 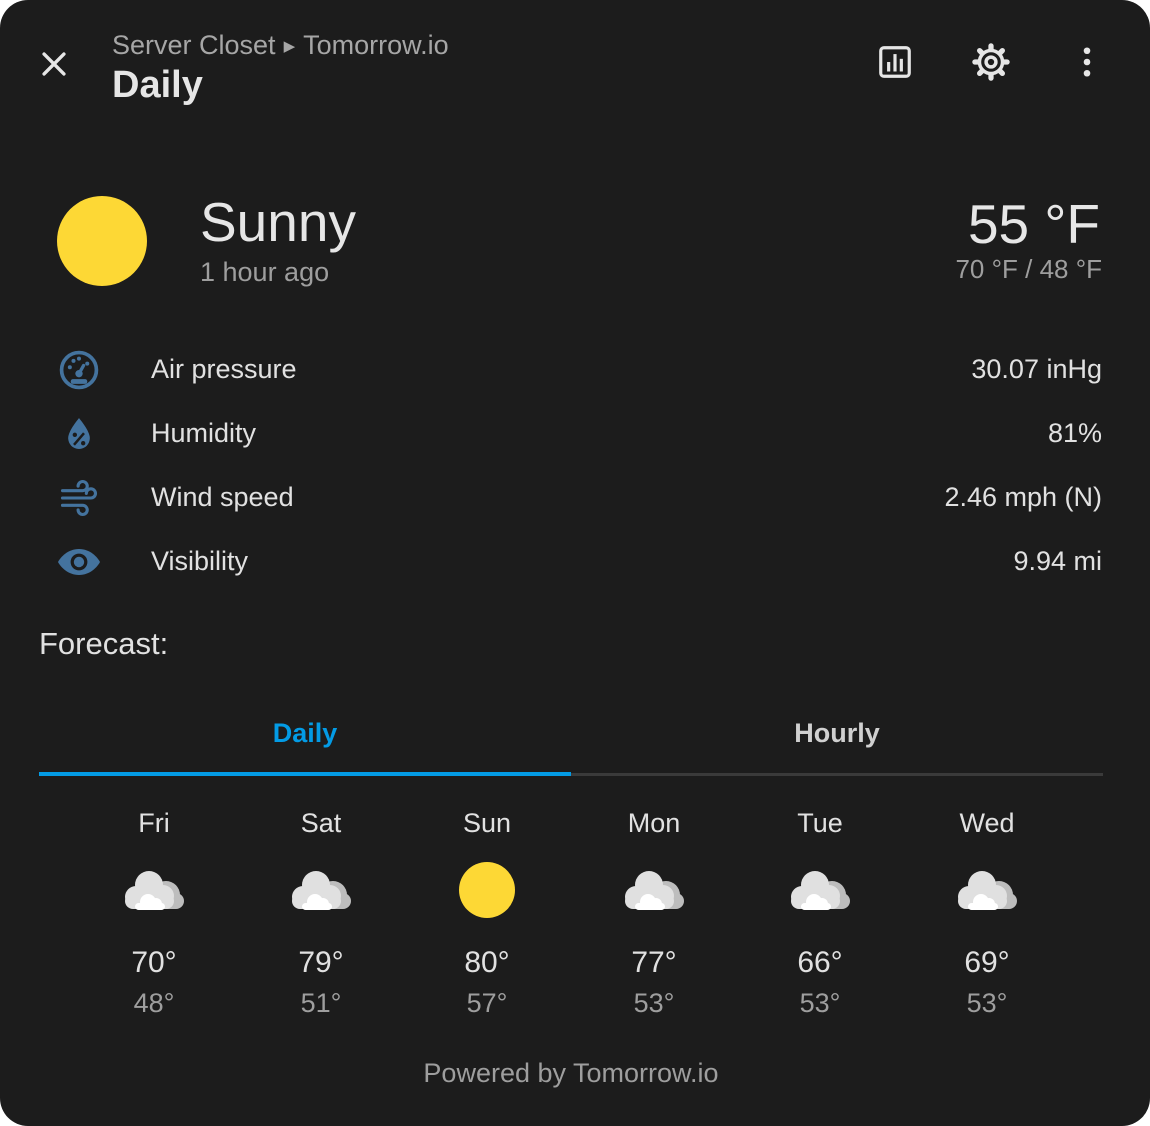 What do you see at coordinates (1023, 497) in the screenshot?
I see `attribute-value: 2.46 mph (N)` at bounding box center [1023, 497].